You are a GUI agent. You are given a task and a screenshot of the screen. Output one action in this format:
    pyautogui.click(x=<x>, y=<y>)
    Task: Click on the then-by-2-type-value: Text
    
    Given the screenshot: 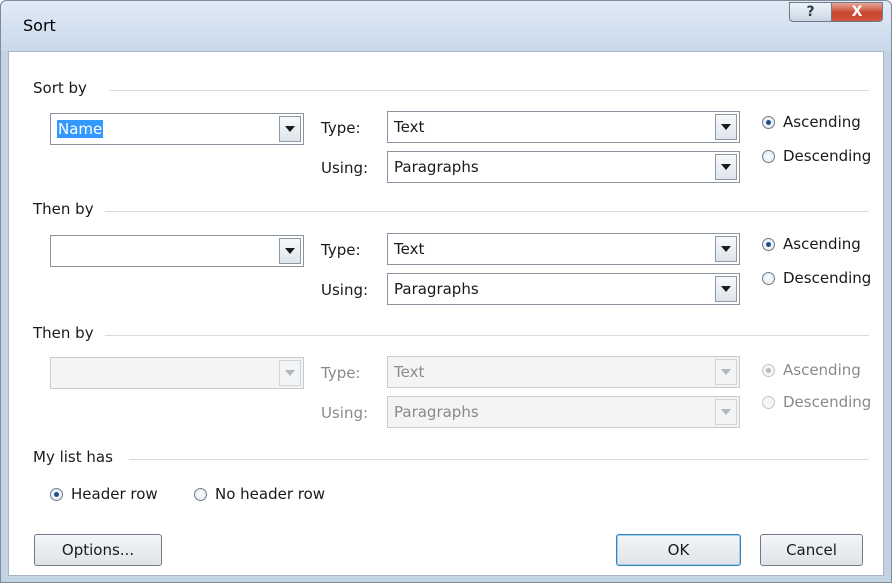 What is the action you would take?
    pyautogui.click(x=409, y=372)
    